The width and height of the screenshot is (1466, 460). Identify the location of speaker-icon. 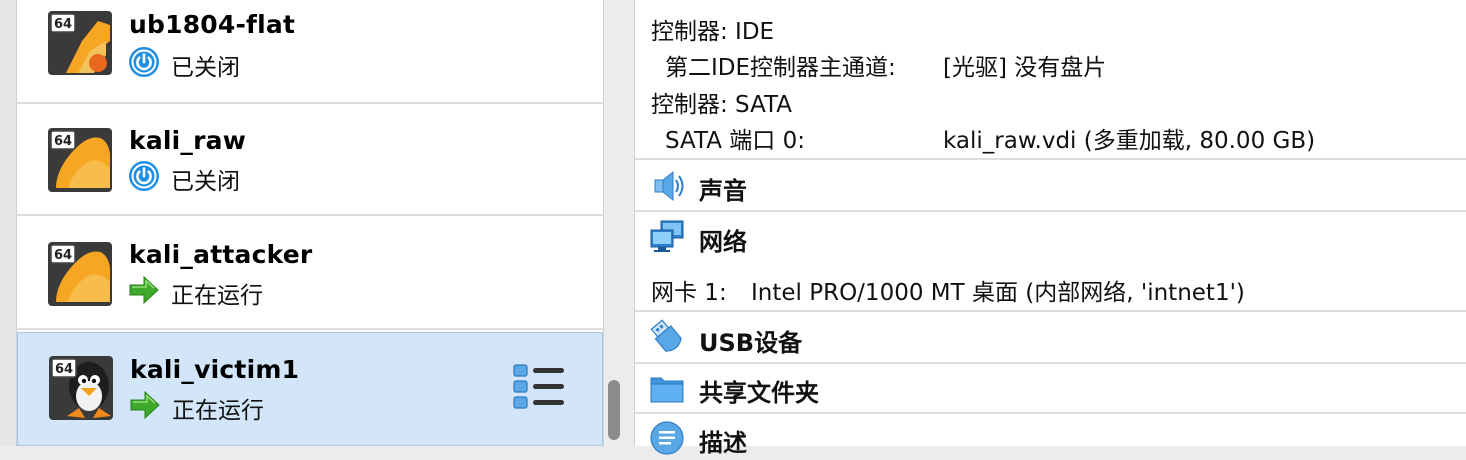
(667, 186).